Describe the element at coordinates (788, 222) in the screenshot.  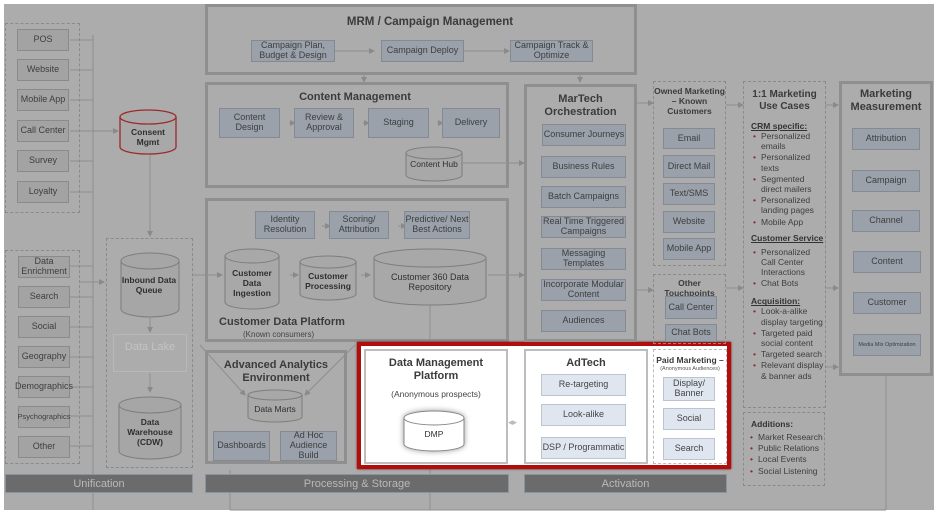
I see `crm-use-case: Mobile App` at that location.